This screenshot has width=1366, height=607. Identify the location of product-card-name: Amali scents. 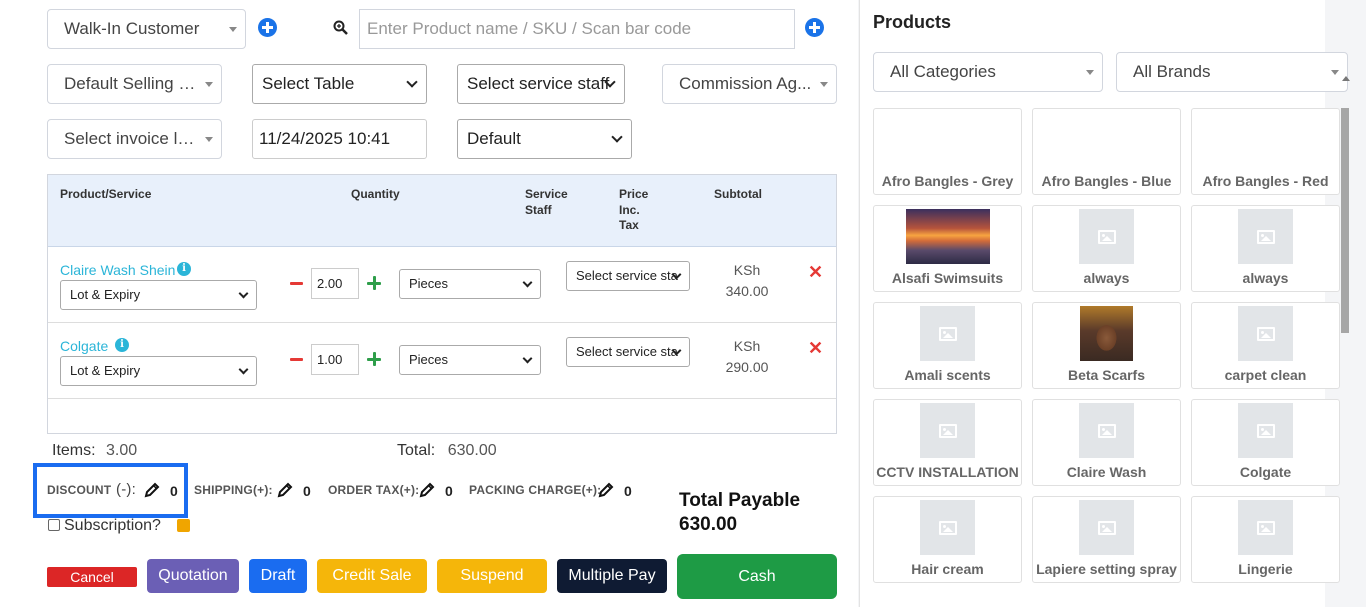
(947, 375).